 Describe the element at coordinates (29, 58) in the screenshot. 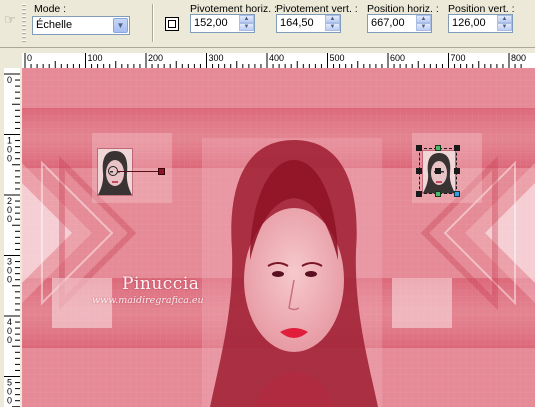

I see `h-ruler-label: 0` at that location.